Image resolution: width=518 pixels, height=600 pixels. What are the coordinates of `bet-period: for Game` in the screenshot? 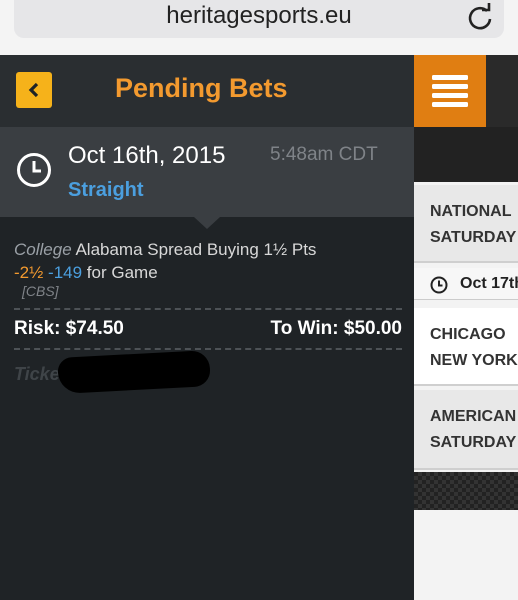 It's located at (122, 272).